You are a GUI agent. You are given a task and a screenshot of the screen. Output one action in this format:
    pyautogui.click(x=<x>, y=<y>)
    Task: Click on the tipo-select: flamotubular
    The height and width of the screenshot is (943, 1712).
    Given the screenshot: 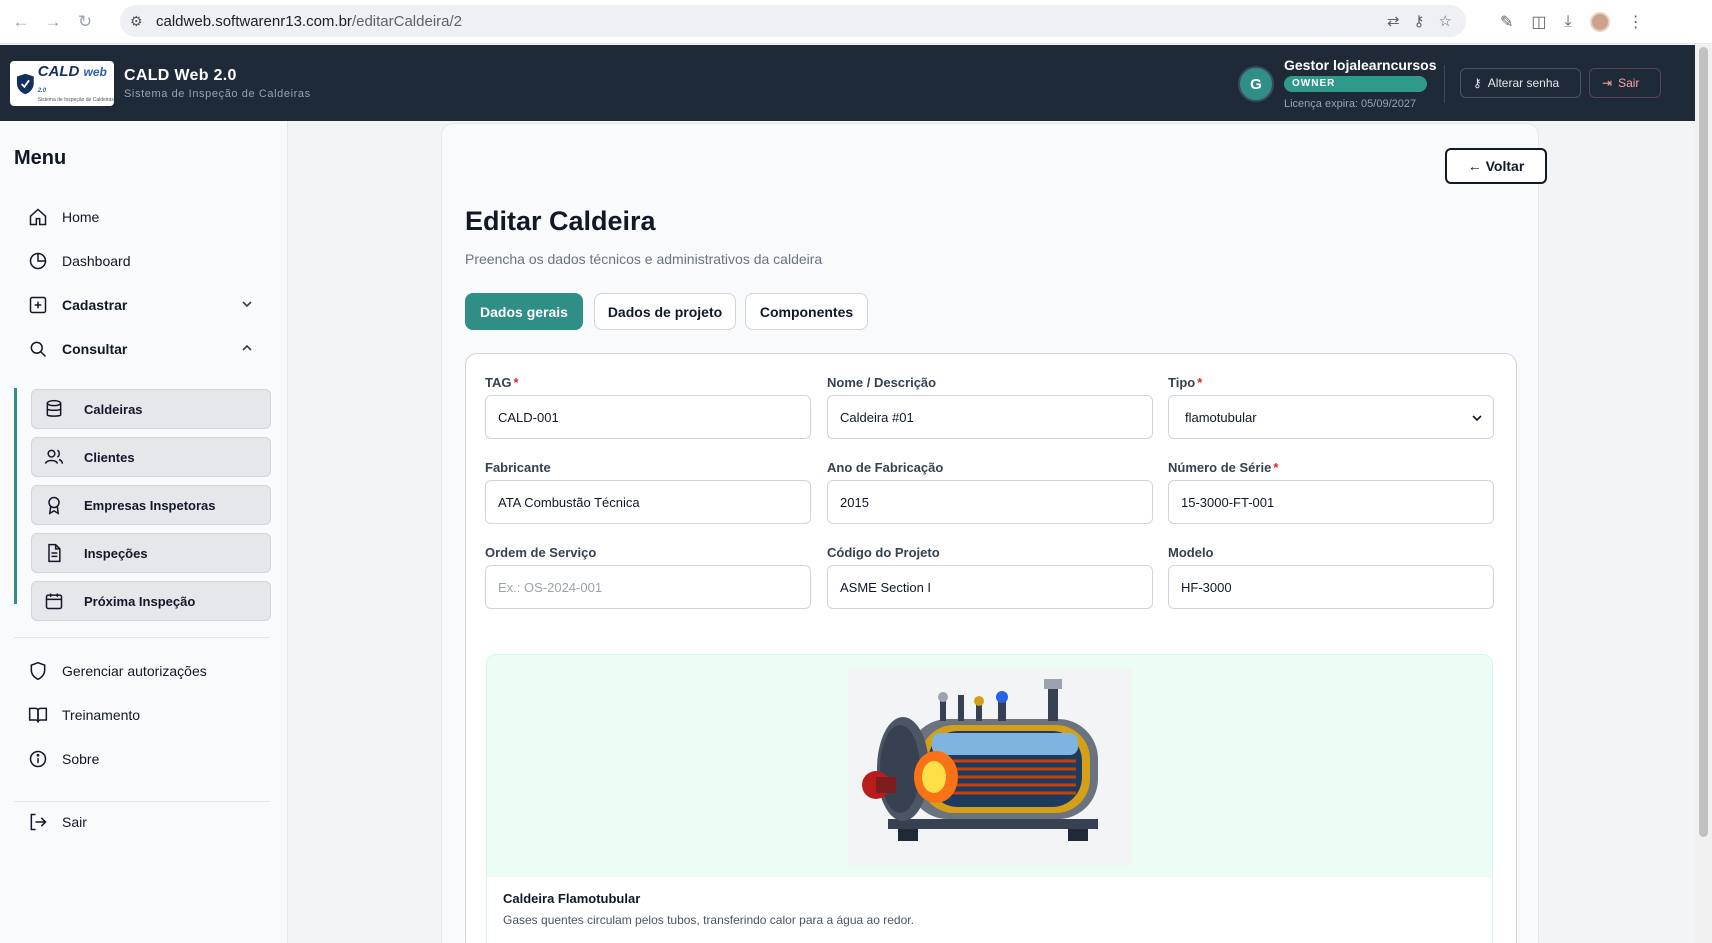 What is the action you would take?
    pyautogui.click(x=1331, y=417)
    